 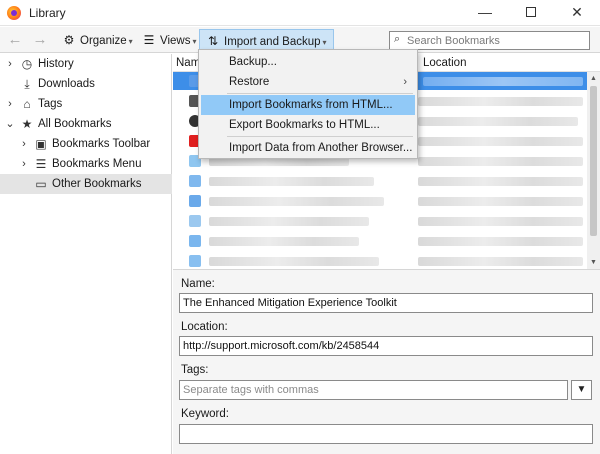 What do you see at coordinates (47, 13) in the screenshot?
I see `window-title: Library` at bounding box center [47, 13].